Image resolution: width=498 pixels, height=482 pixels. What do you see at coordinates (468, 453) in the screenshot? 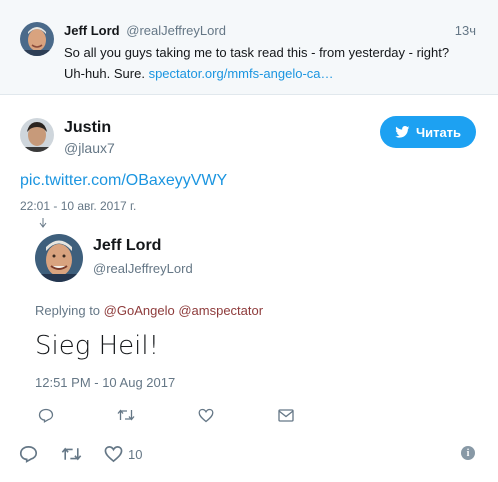
I see `info-icon: i` at bounding box center [468, 453].